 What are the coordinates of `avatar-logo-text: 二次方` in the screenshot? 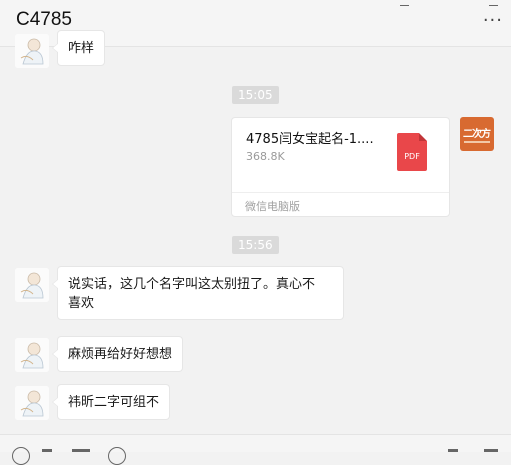 It's located at (477, 134).